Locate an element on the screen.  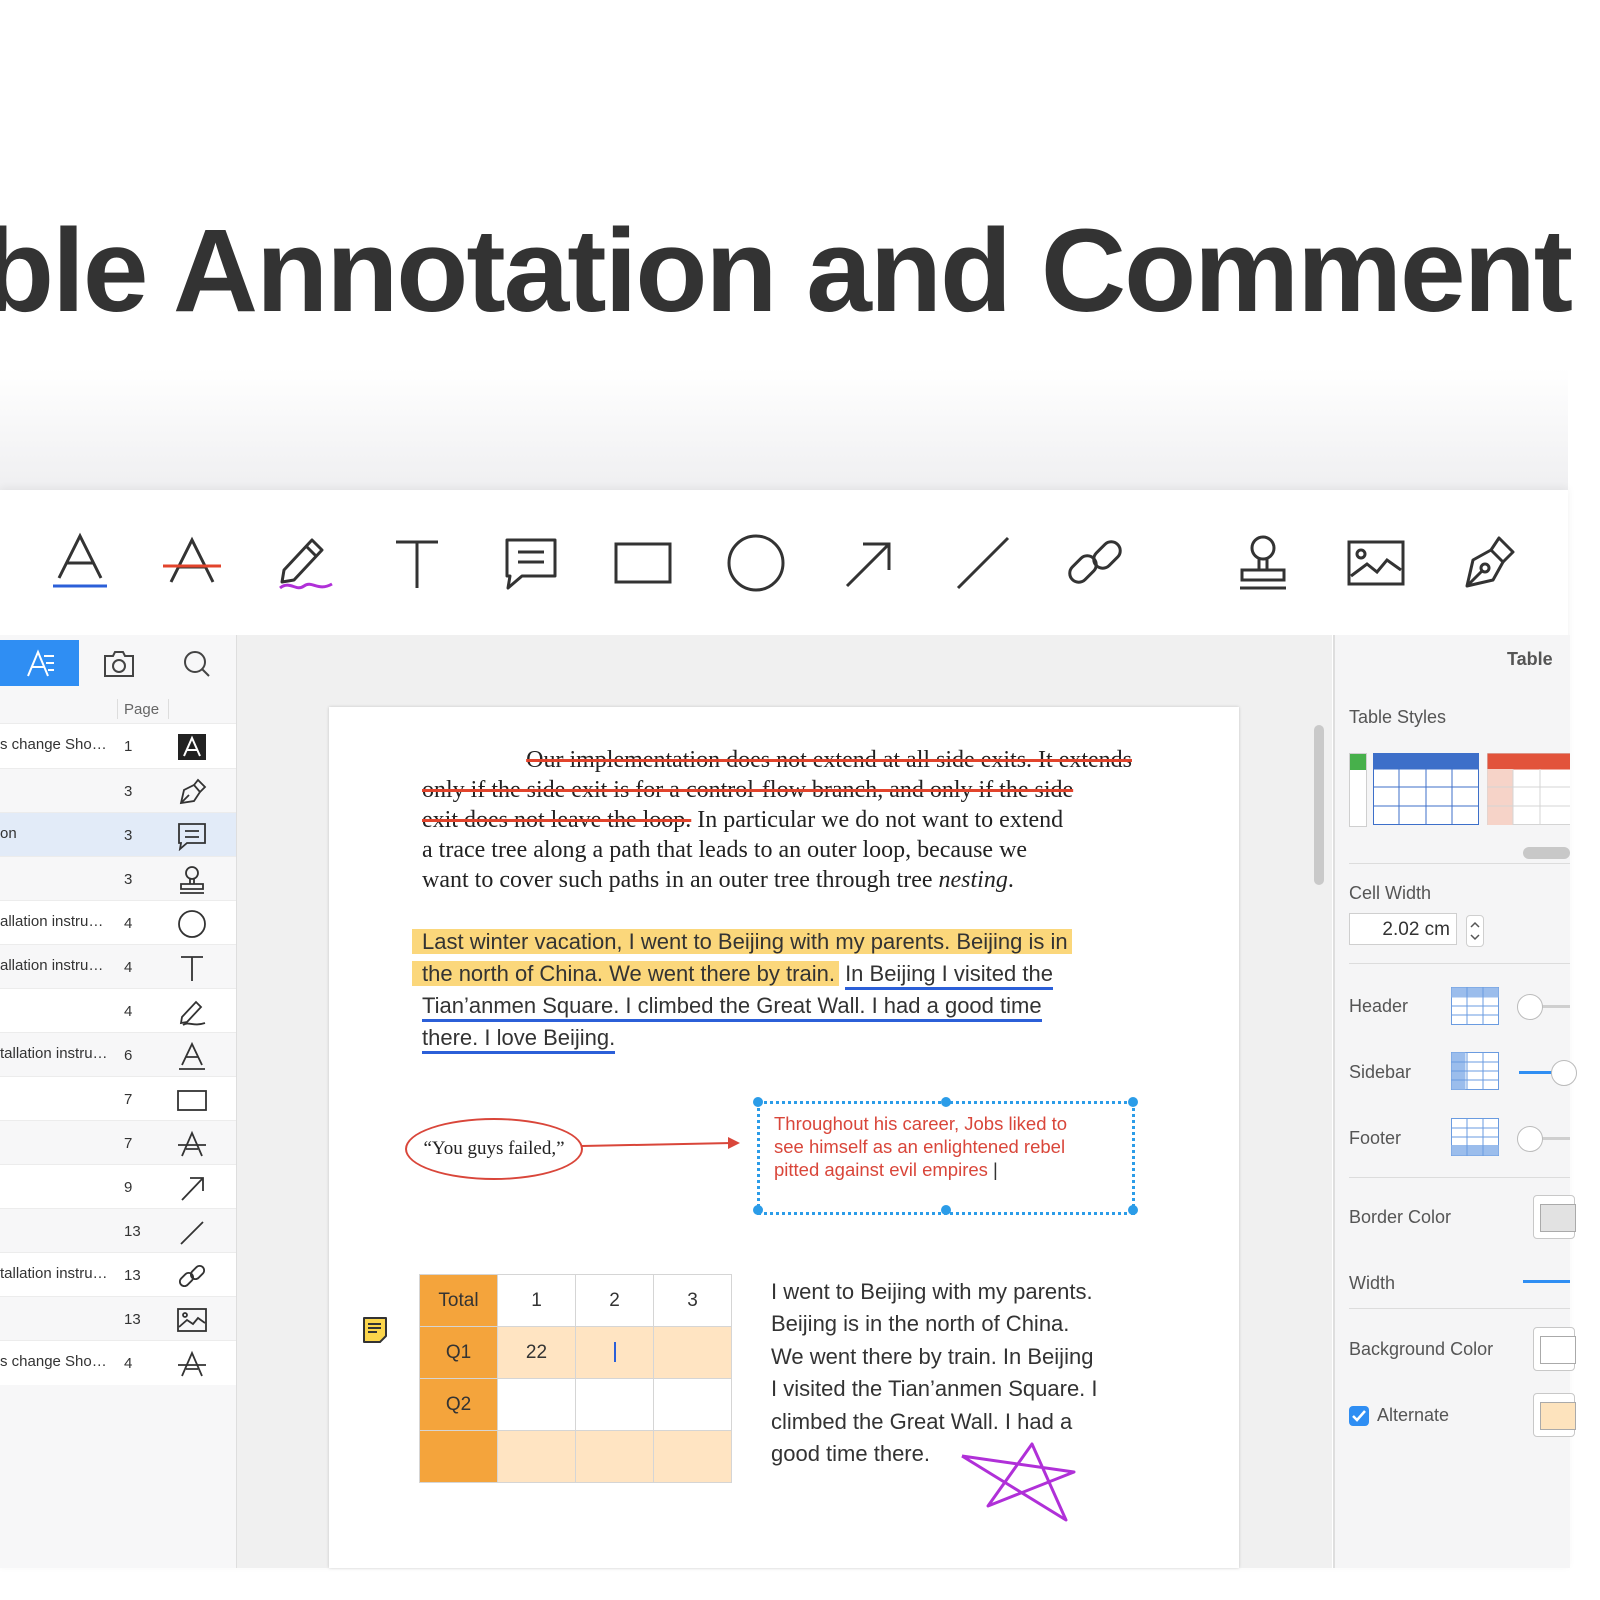
underline-annotation: In Beijing I visited the is located at coordinates (949, 975).